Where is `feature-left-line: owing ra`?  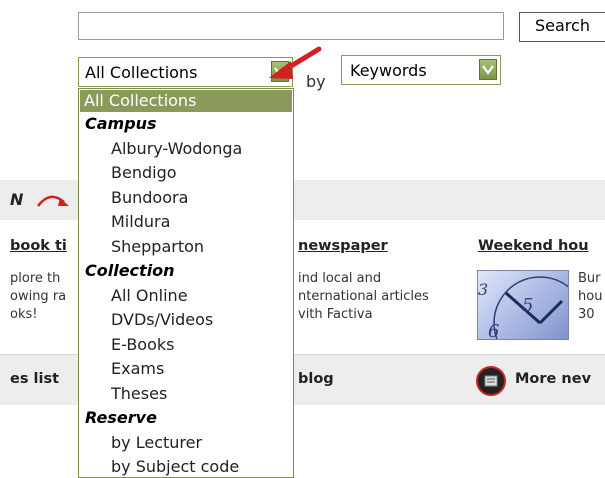
feature-left-line: owing ra is located at coordinates (38, 296).